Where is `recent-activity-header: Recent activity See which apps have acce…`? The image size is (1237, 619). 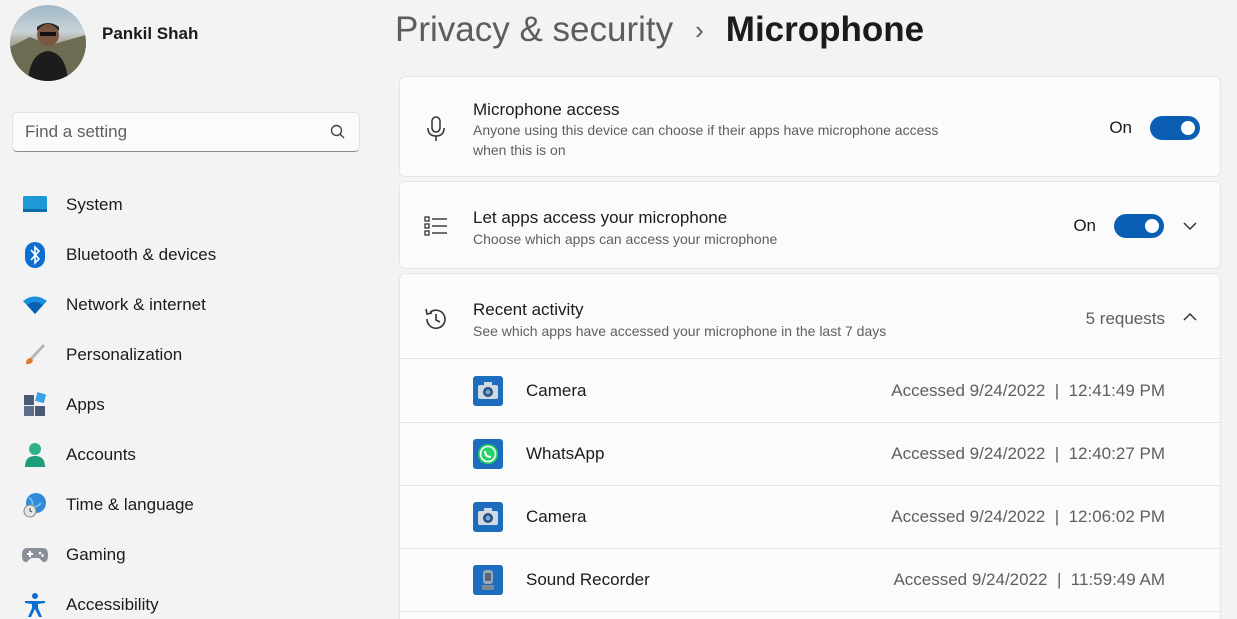
recent-activity-header: Recent activity See which apps have acce… is located at coordinates (810, 316).